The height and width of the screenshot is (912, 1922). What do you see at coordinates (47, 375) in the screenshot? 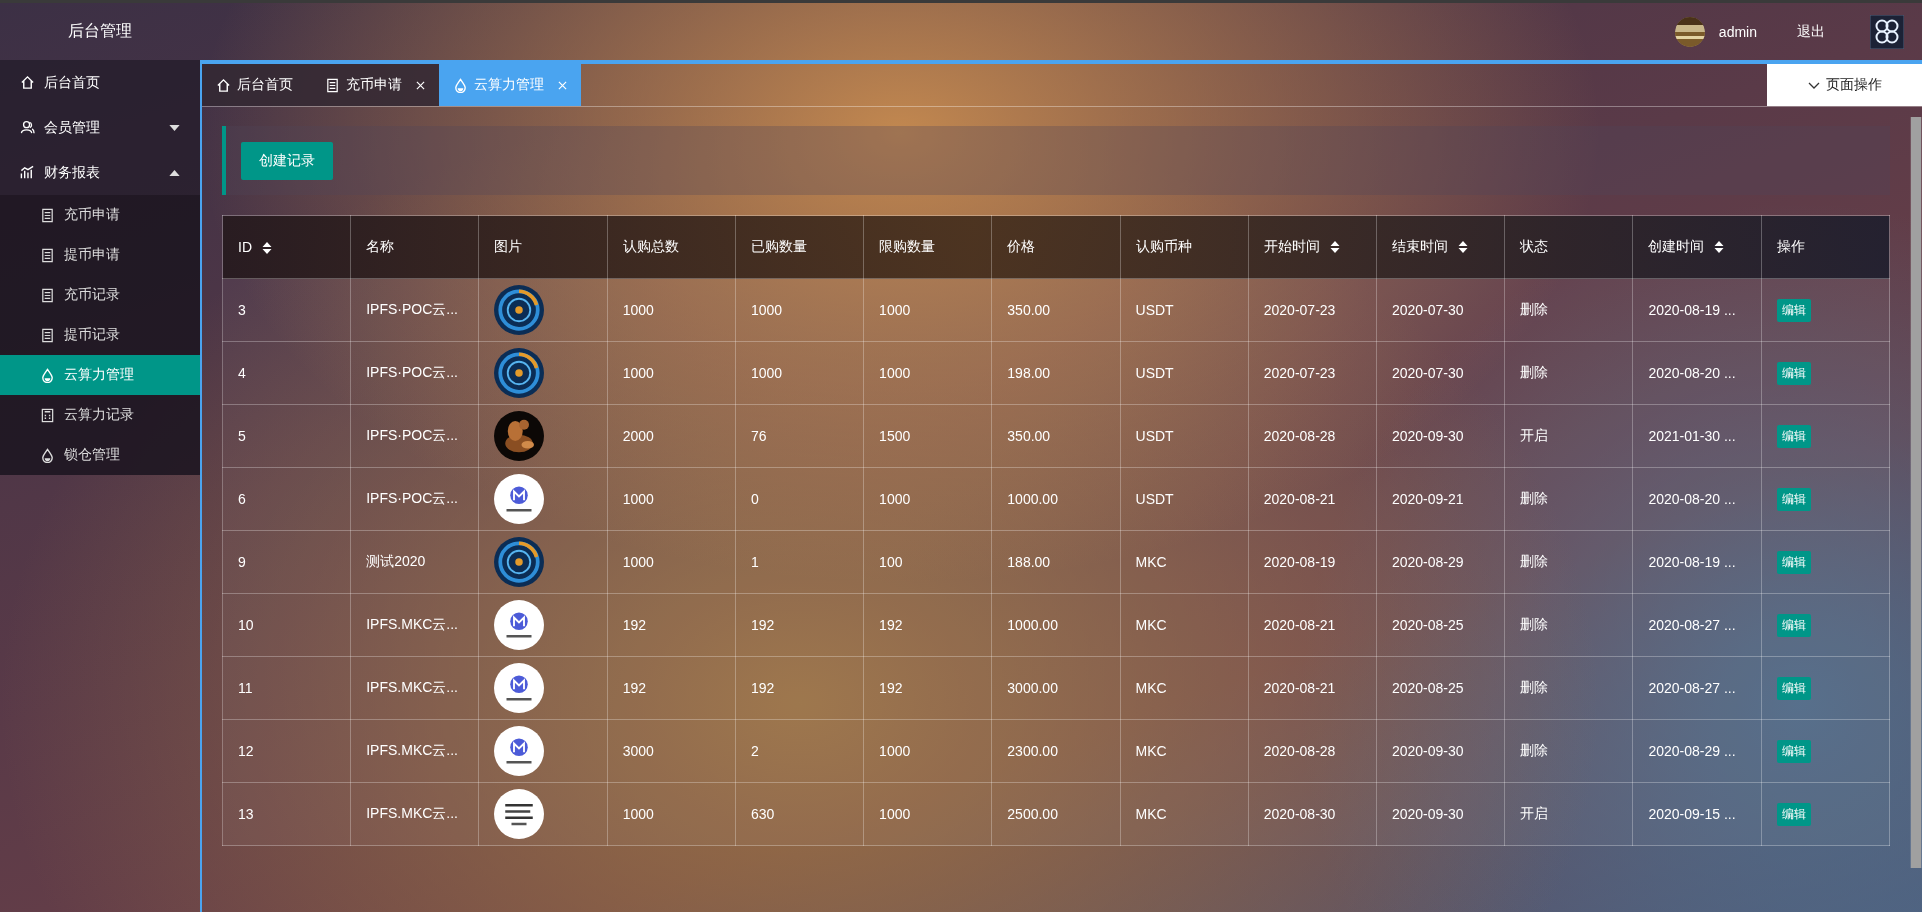
I see `drop-icon` at bounding box center [47, 375].